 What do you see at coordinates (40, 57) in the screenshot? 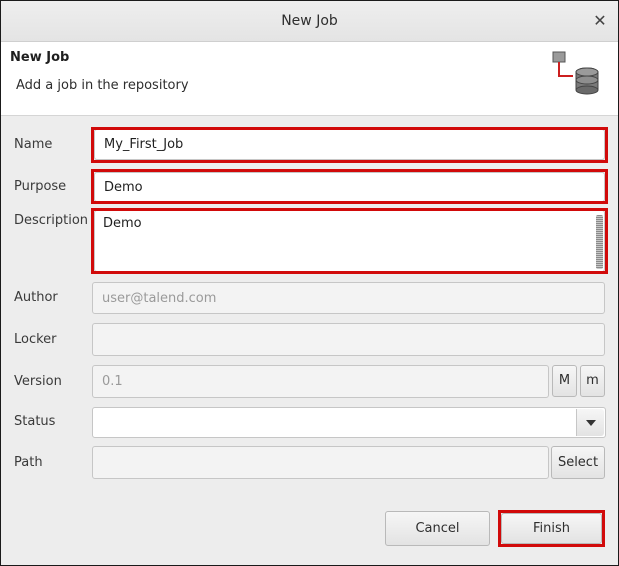
I see `header-title: New Job` at bounding box center [40, 57].